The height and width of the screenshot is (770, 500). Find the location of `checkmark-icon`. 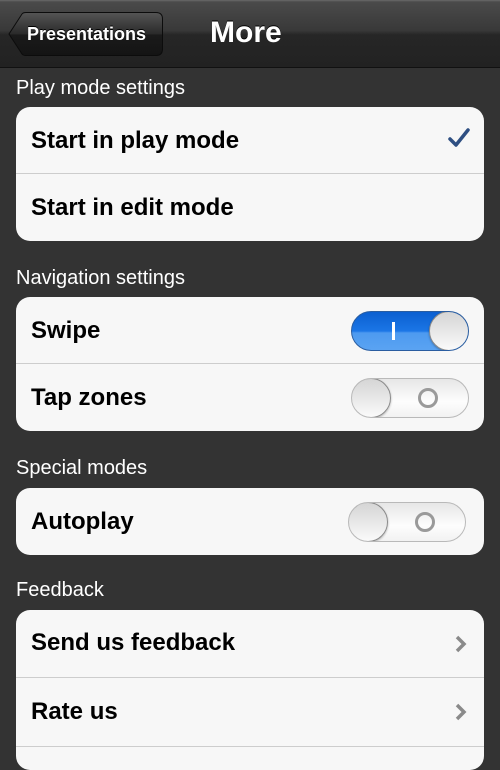

checkmark-icon is located at coordinates (459, 137).